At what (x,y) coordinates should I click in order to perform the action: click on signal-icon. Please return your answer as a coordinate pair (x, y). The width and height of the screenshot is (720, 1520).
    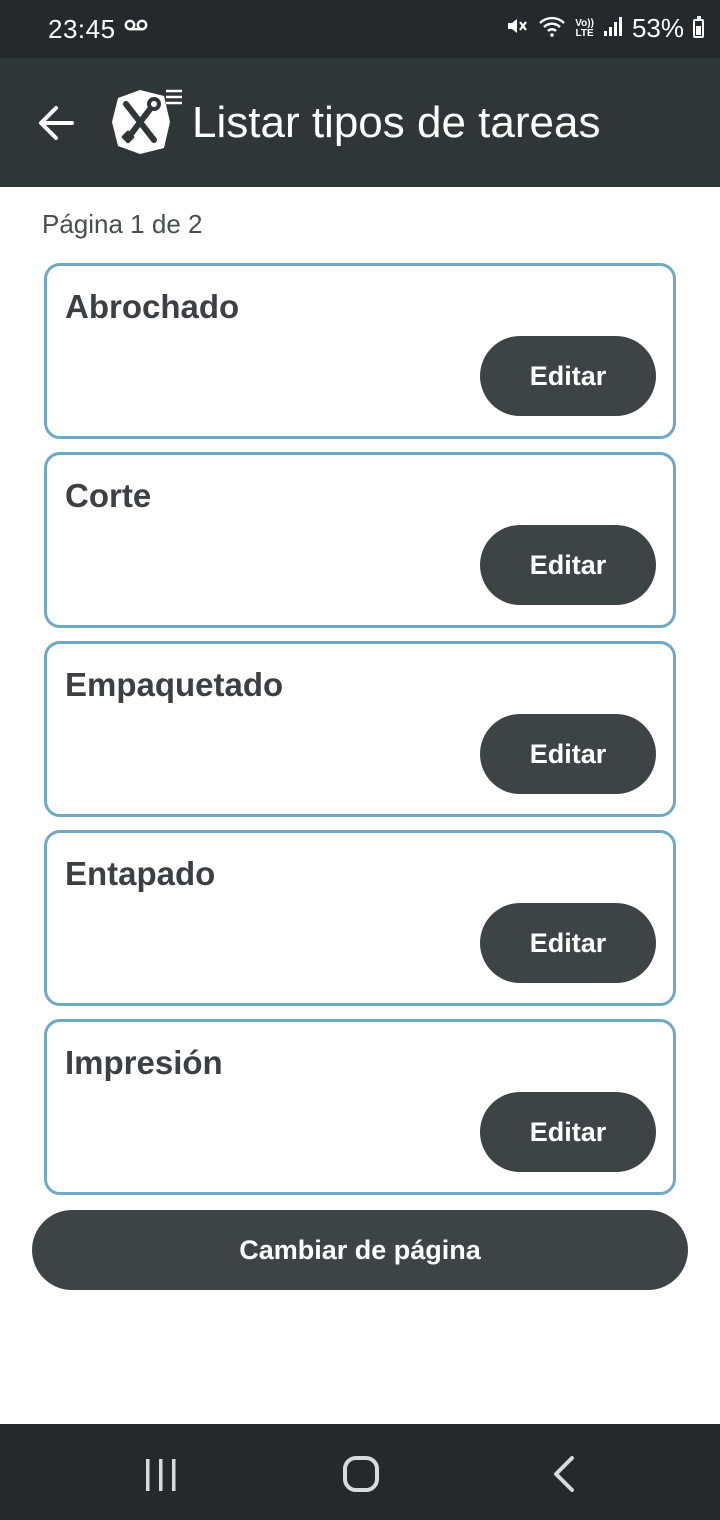
    Looking at the image, I should click on (613, 28).